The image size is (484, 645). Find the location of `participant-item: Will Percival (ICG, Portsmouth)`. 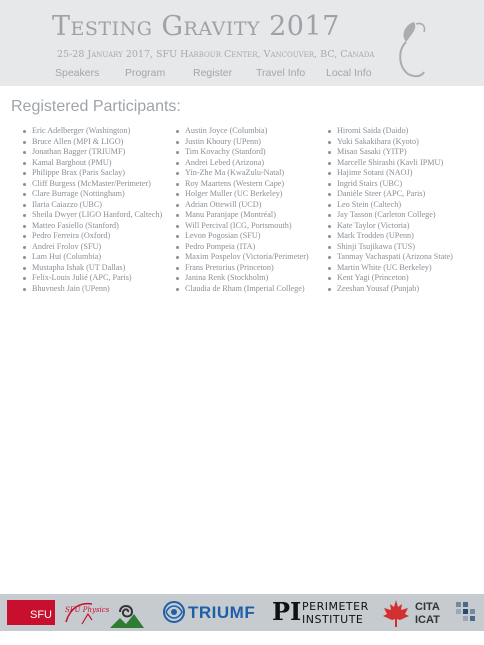

participant-item: Will Percival (ICG, Portsmouth) is located at coordinates (241, 226).